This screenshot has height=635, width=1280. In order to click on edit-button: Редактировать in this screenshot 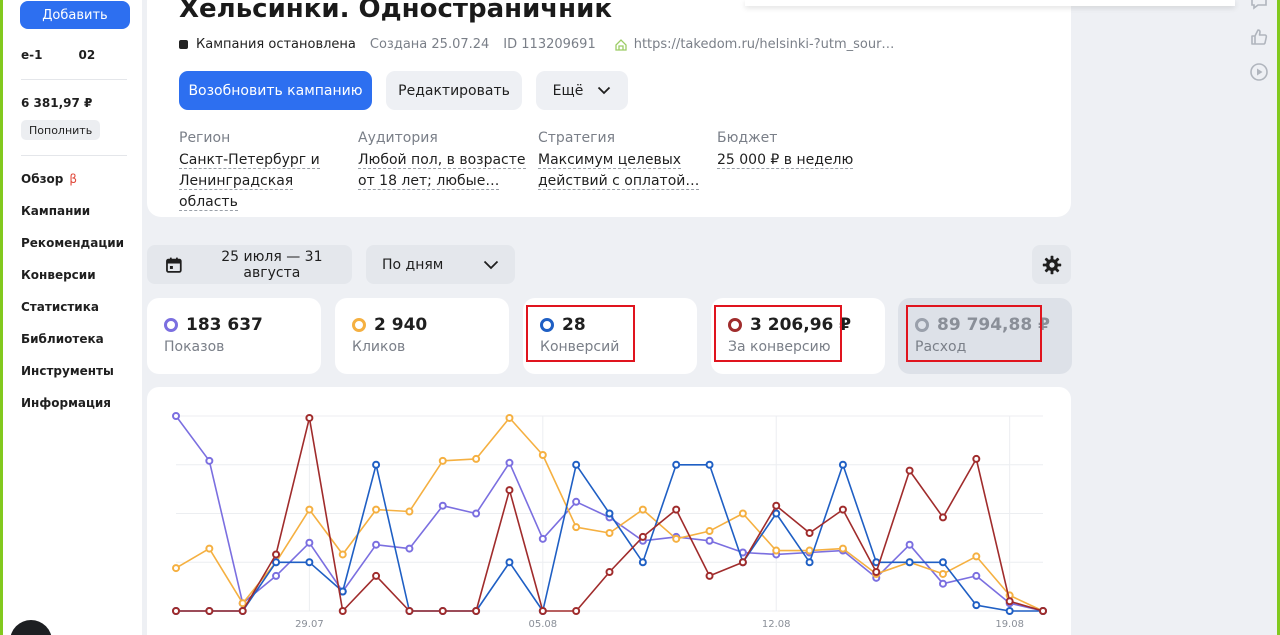, I will do `click(454, 90)`.